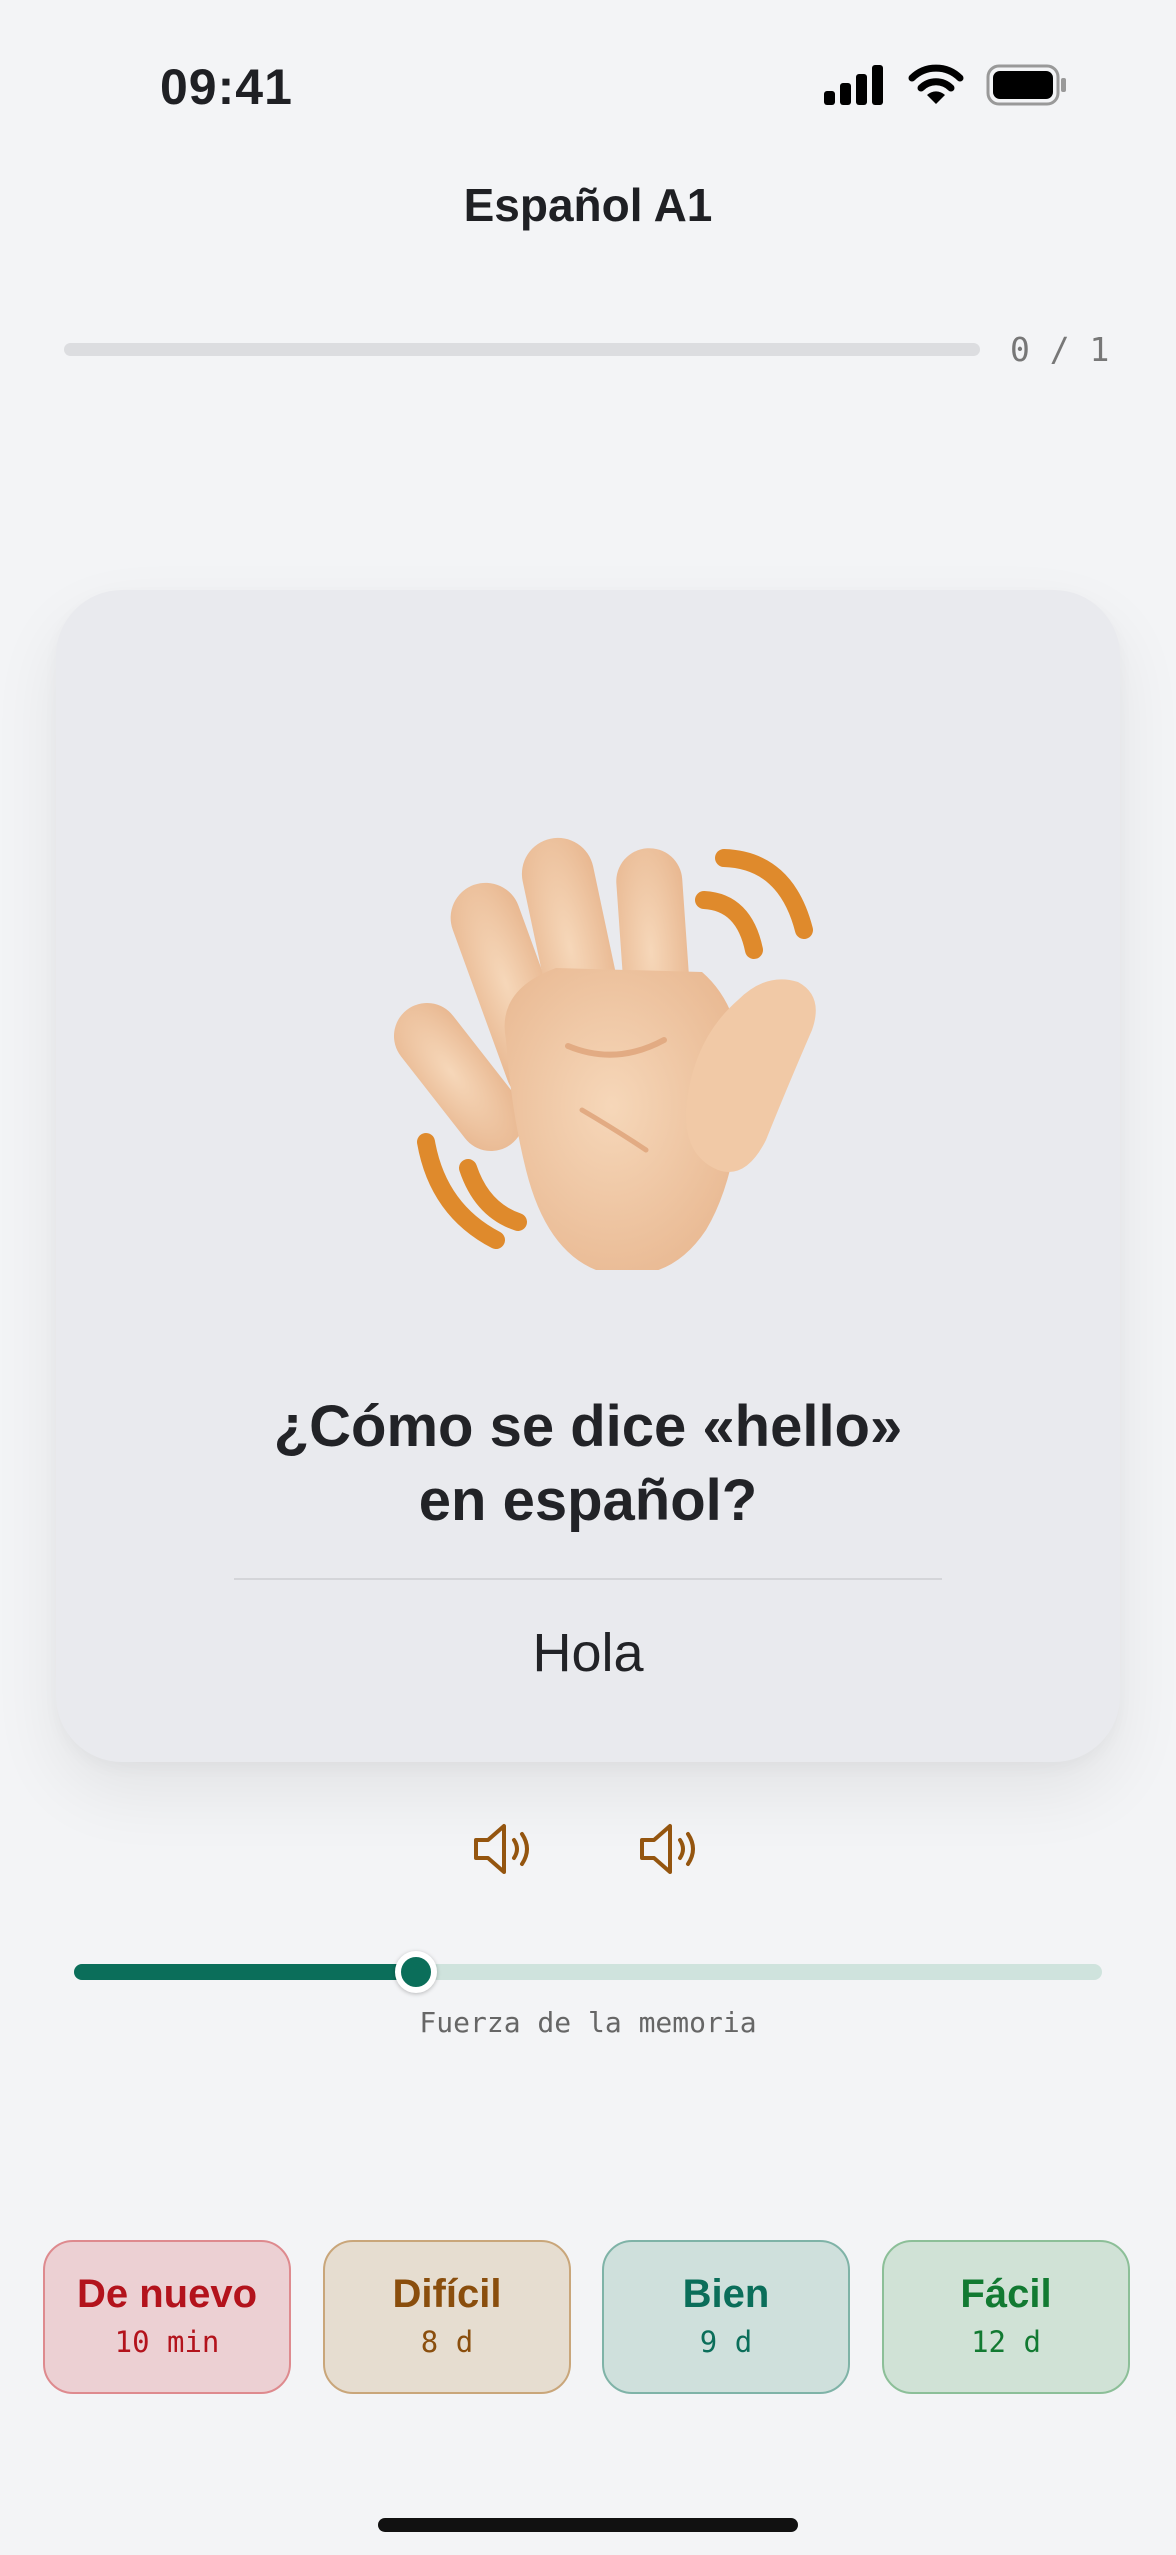 The image size is (1176, 2555). I want to click on grade-hard-button: Difícil 8 d, so click(447, 2317).